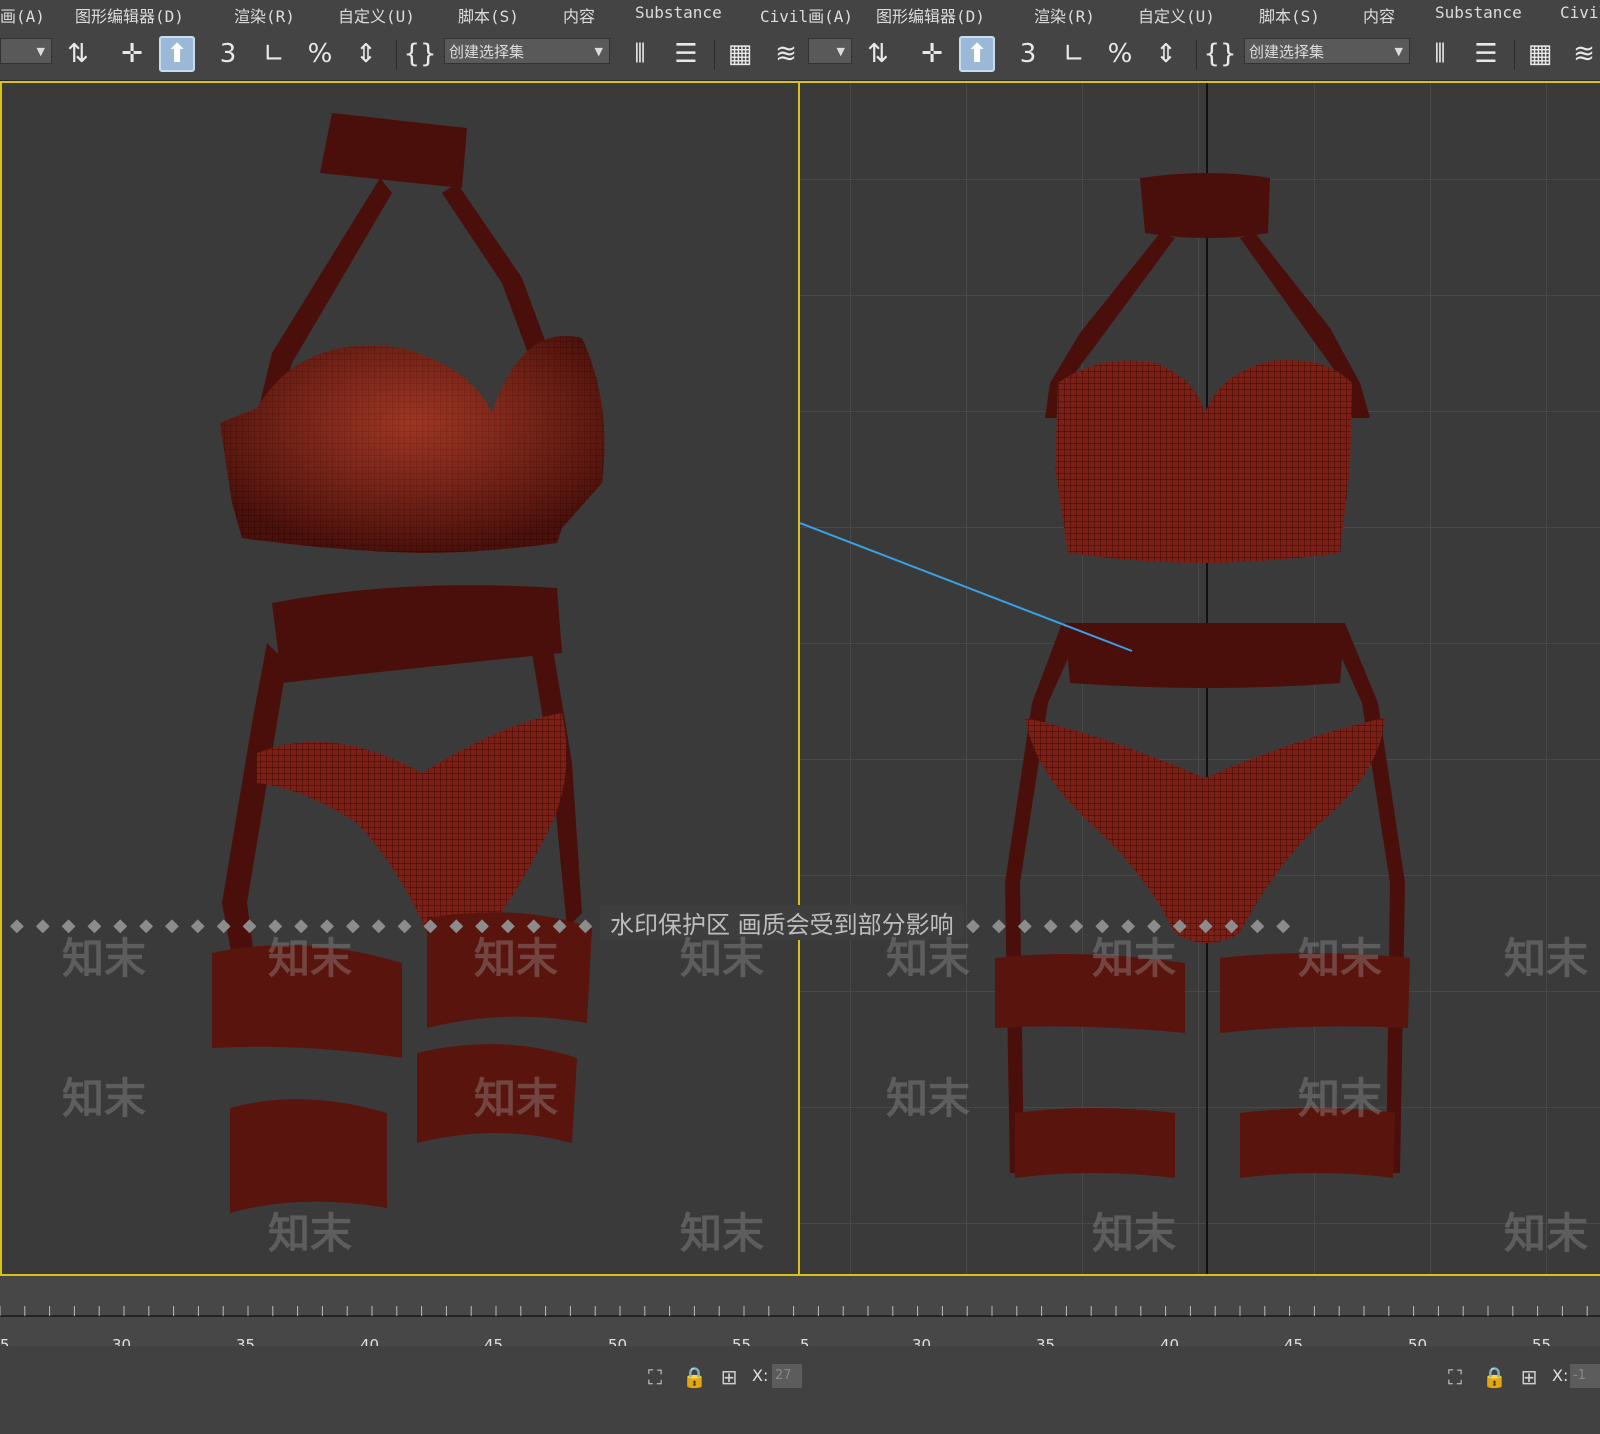  I want to click on waist-belt-mesh, so click(417, 634).